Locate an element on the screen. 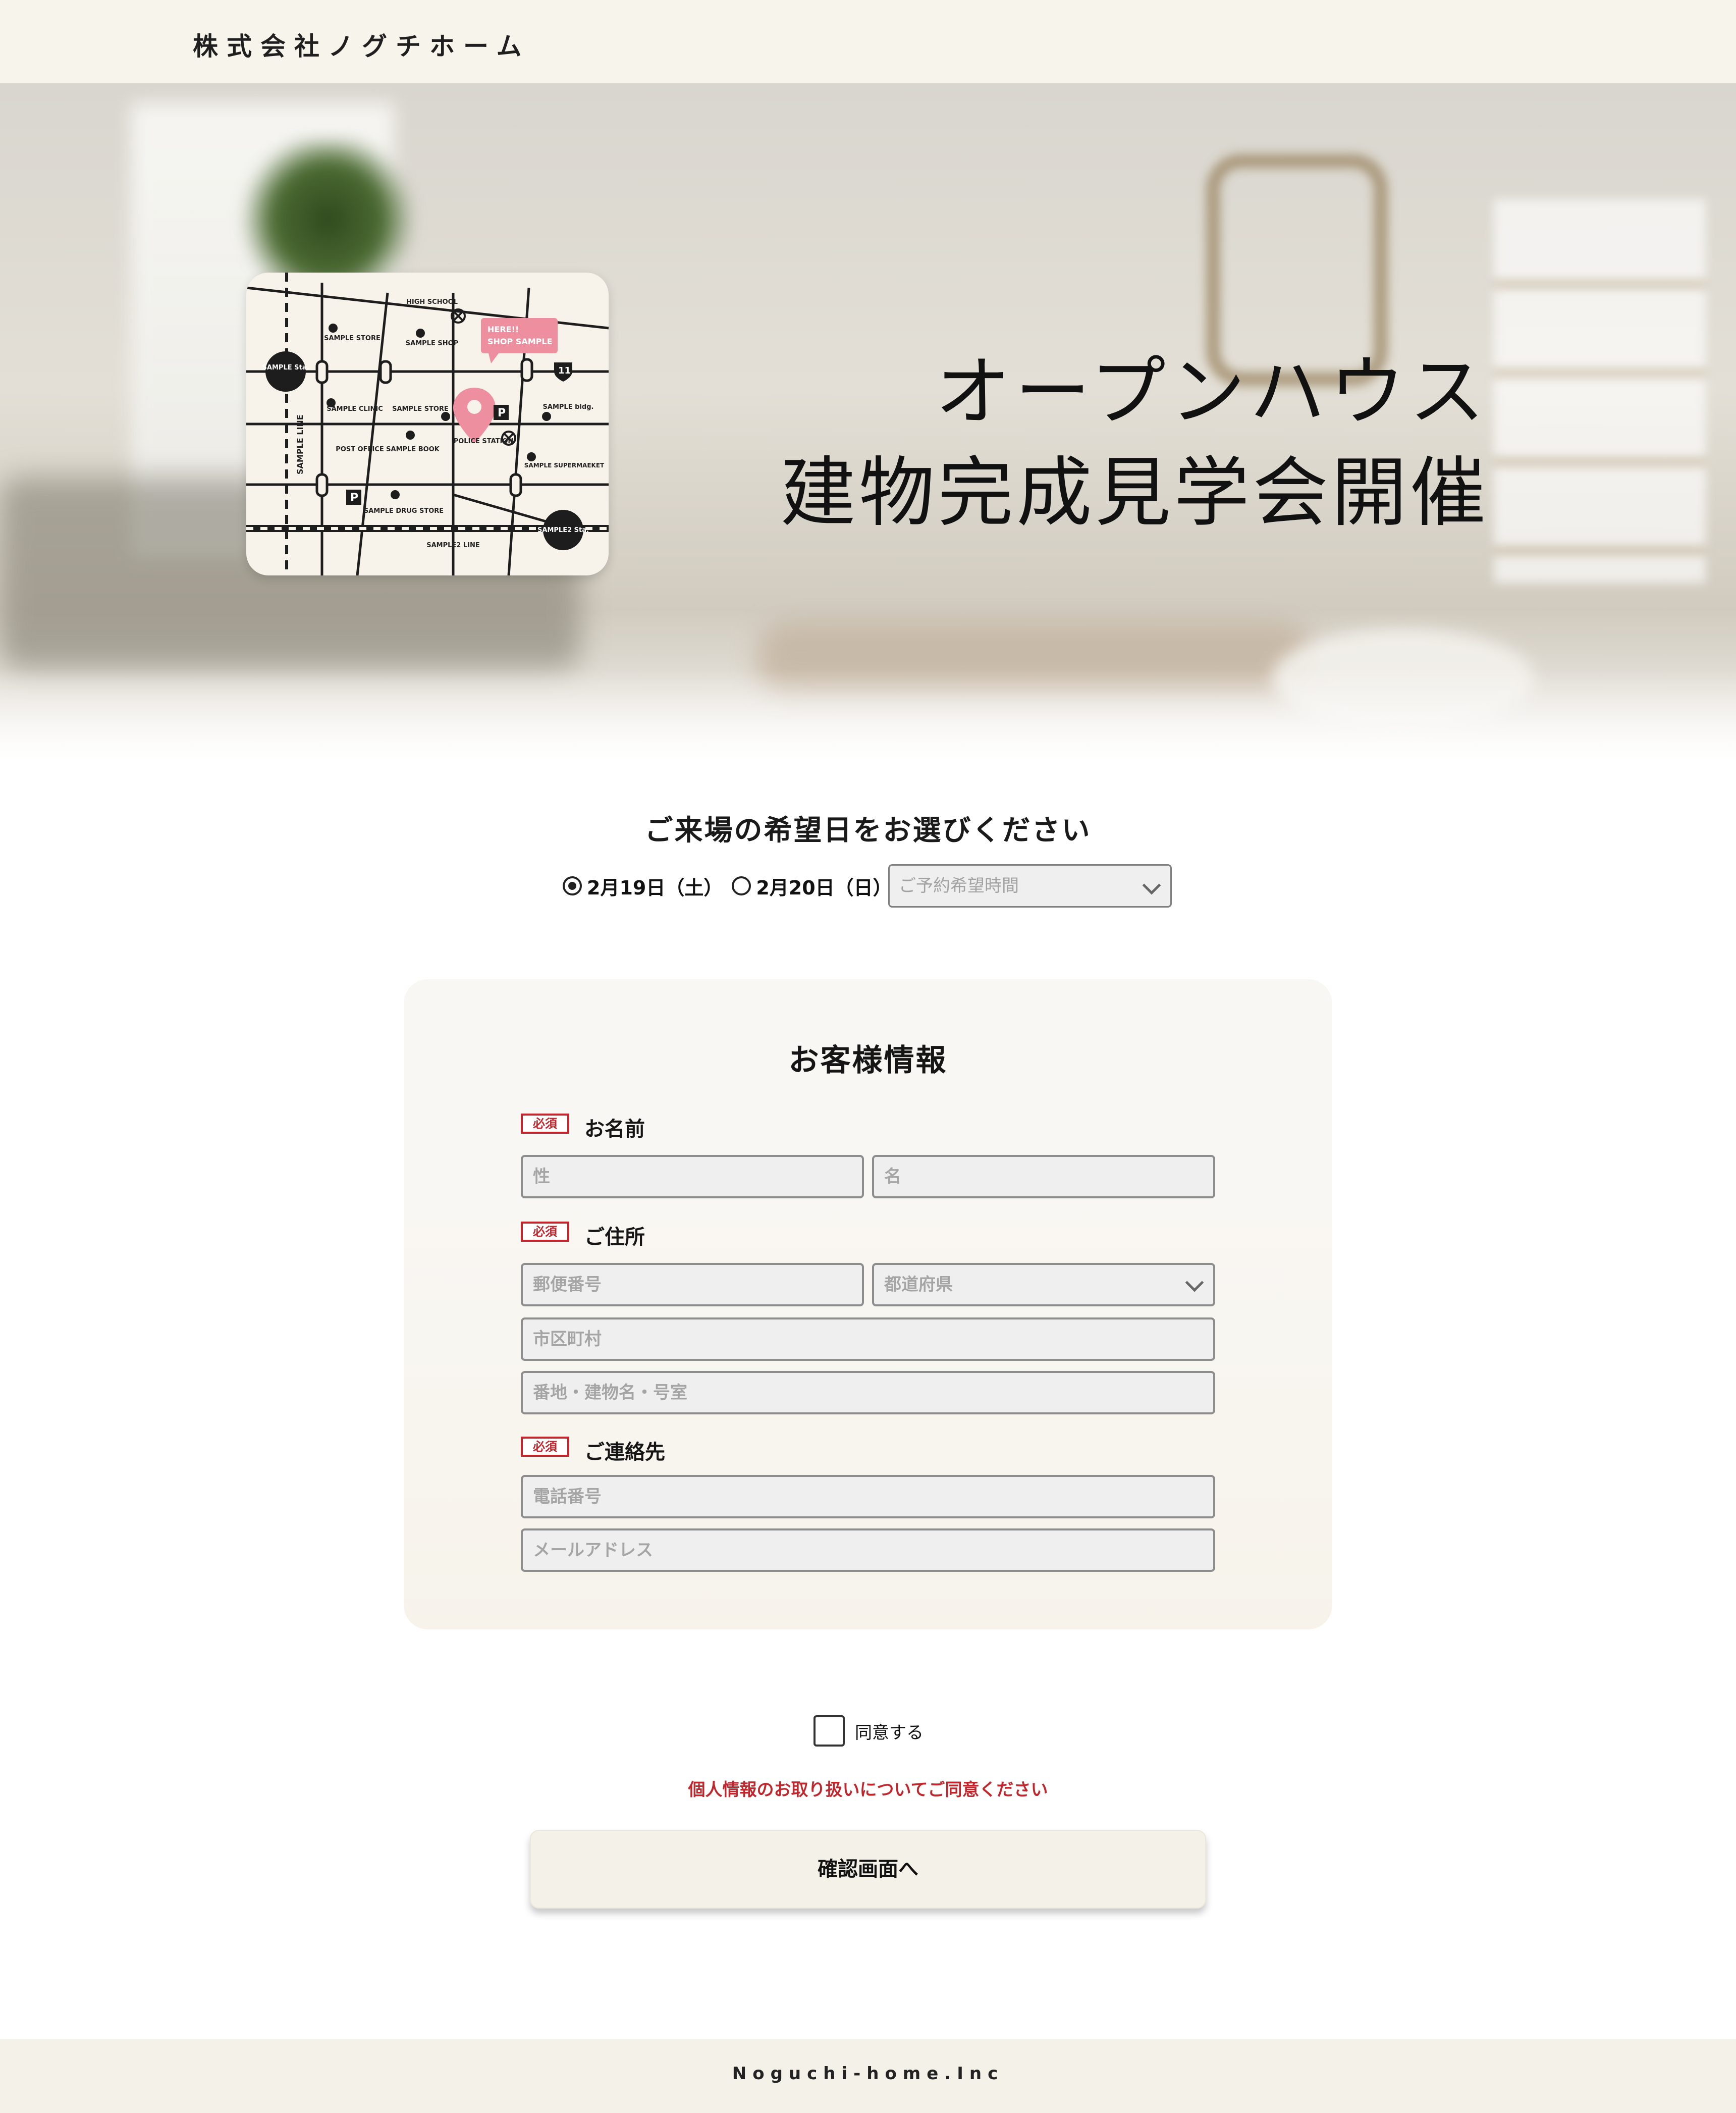  map-label-sample-store-2: SAMPLE STORE is located at coordinates (420, 409).